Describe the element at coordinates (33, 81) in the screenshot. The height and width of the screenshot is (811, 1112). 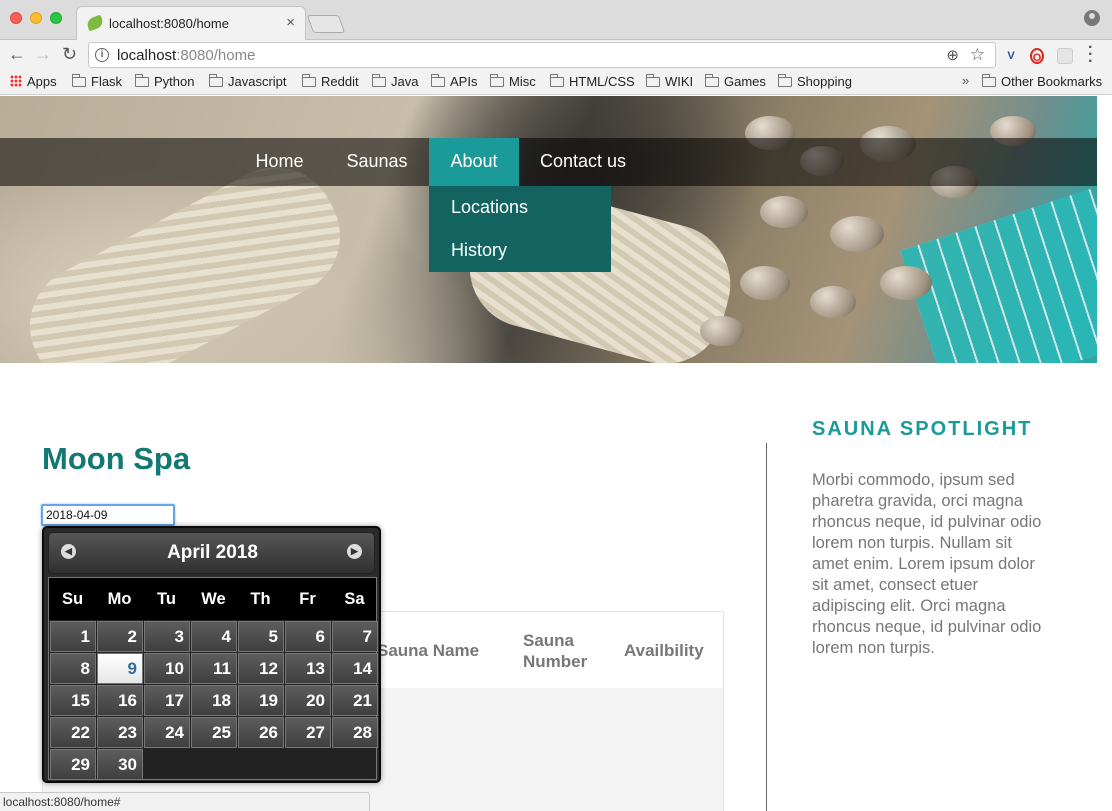
I see `bookmark-apps: Apps` at that location.